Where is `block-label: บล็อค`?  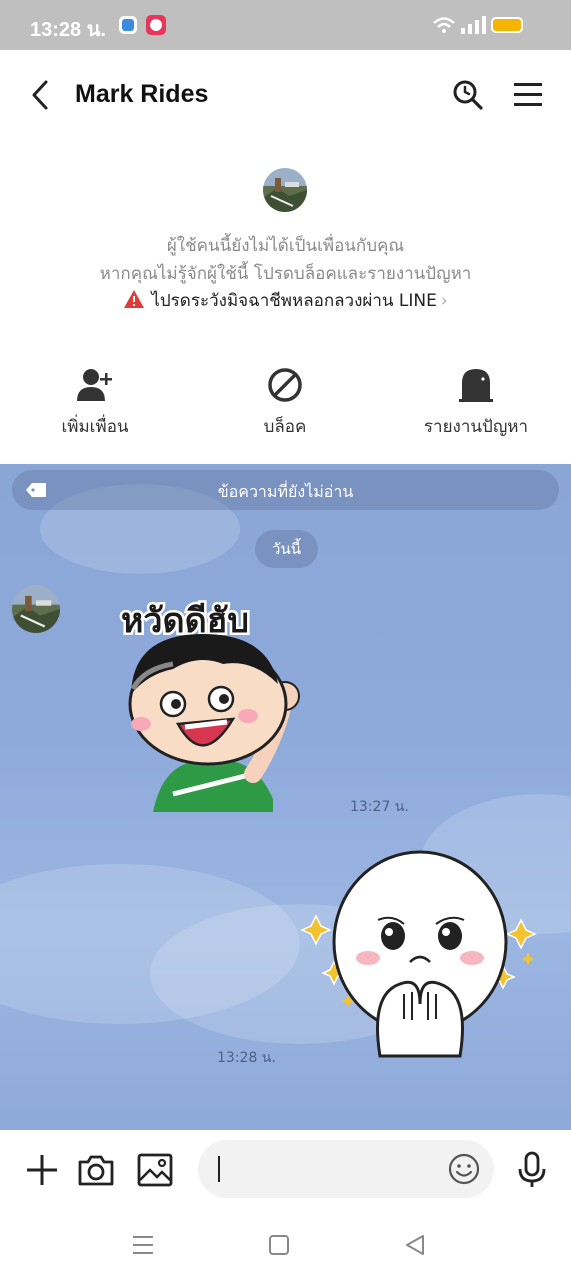 block-label: บล็อค is located at coordinates (285, 427).